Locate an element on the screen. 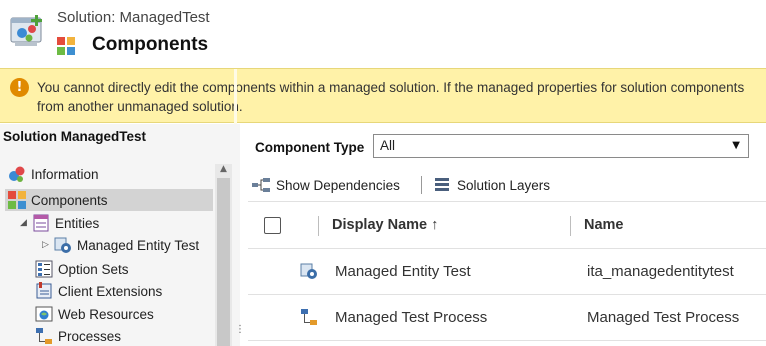  nav-item-entities: ◢ Entities is located at coordinates (116, 223).